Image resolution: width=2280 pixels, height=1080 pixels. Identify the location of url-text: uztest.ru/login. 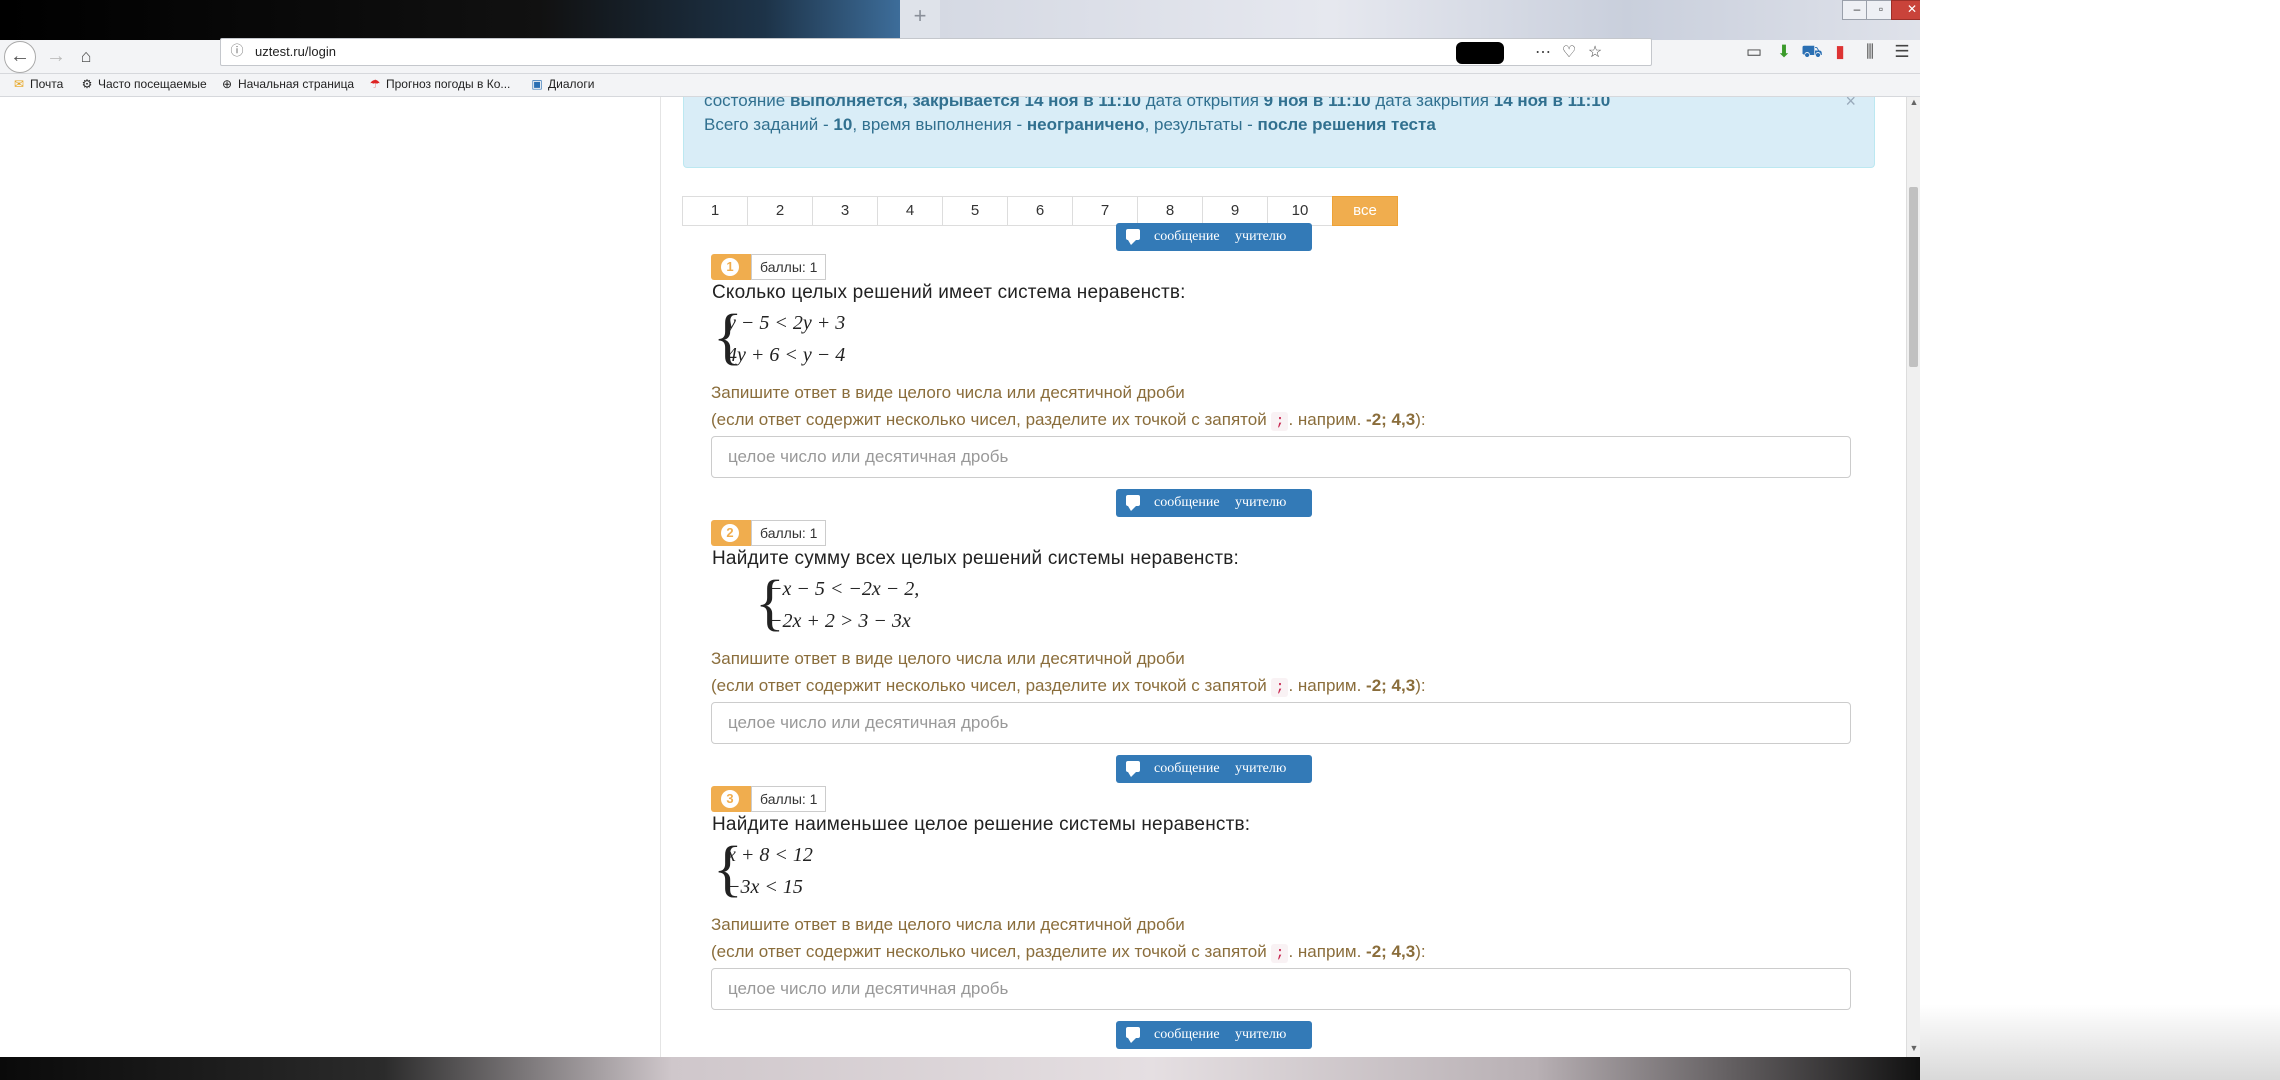
(295, 51).